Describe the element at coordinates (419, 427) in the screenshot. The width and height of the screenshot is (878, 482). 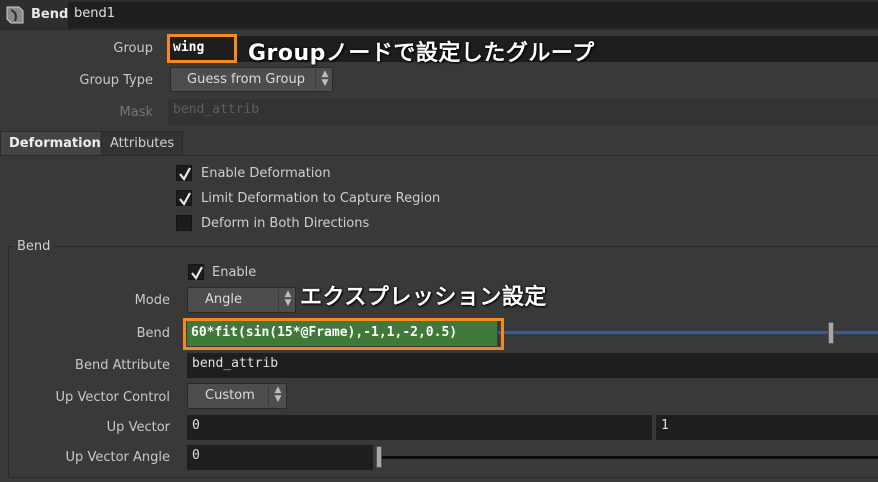
I see `up-vector-x-field: 0` at that location.